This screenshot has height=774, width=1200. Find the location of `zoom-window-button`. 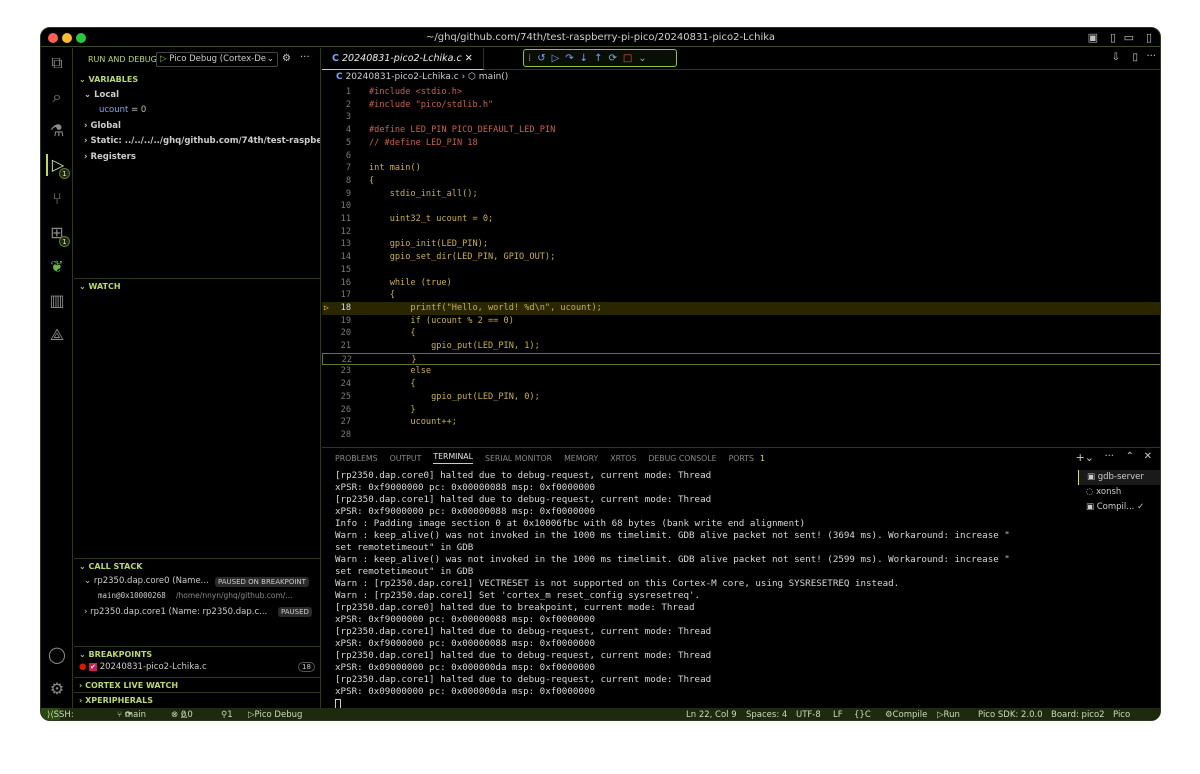

zoom-window-button is located at coordinates (81, 38).